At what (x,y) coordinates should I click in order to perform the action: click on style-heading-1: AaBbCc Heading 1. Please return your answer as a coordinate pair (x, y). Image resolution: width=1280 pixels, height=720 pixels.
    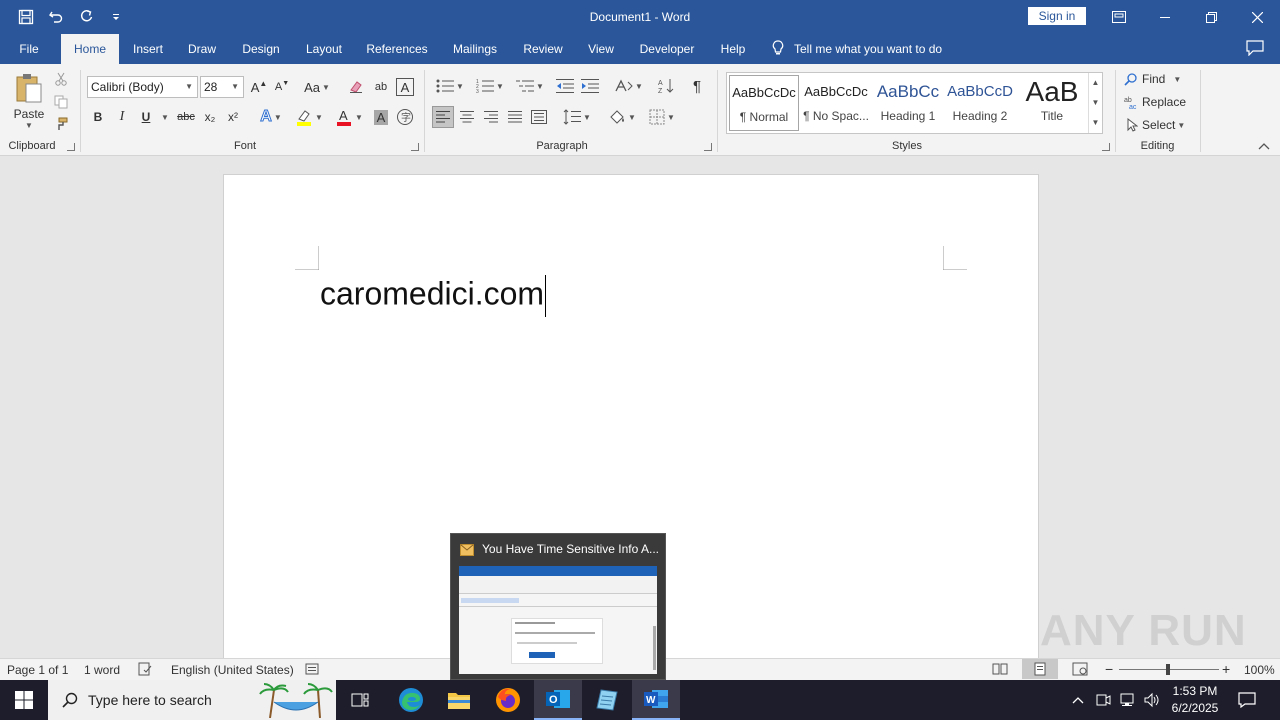
    Looking at the image, I should click on (908, 103).